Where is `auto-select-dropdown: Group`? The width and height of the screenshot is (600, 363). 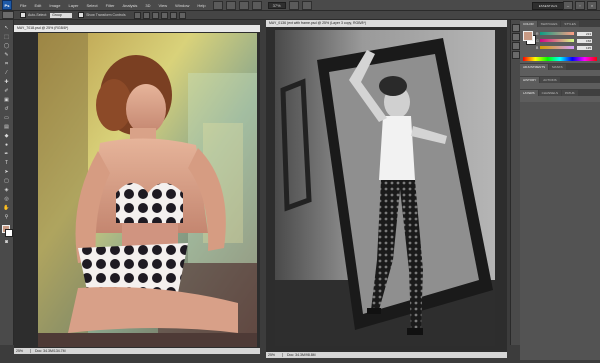
auto-select-dropdown: Group is located at coordinates (61, 15).